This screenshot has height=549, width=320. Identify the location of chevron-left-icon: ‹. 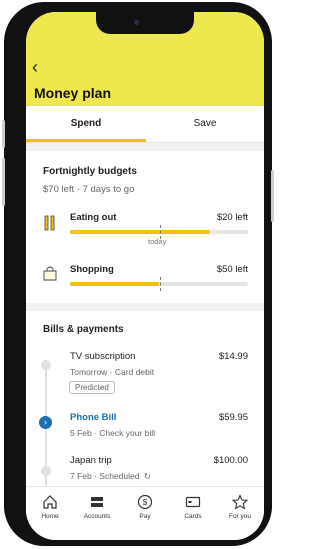
(35, 67).